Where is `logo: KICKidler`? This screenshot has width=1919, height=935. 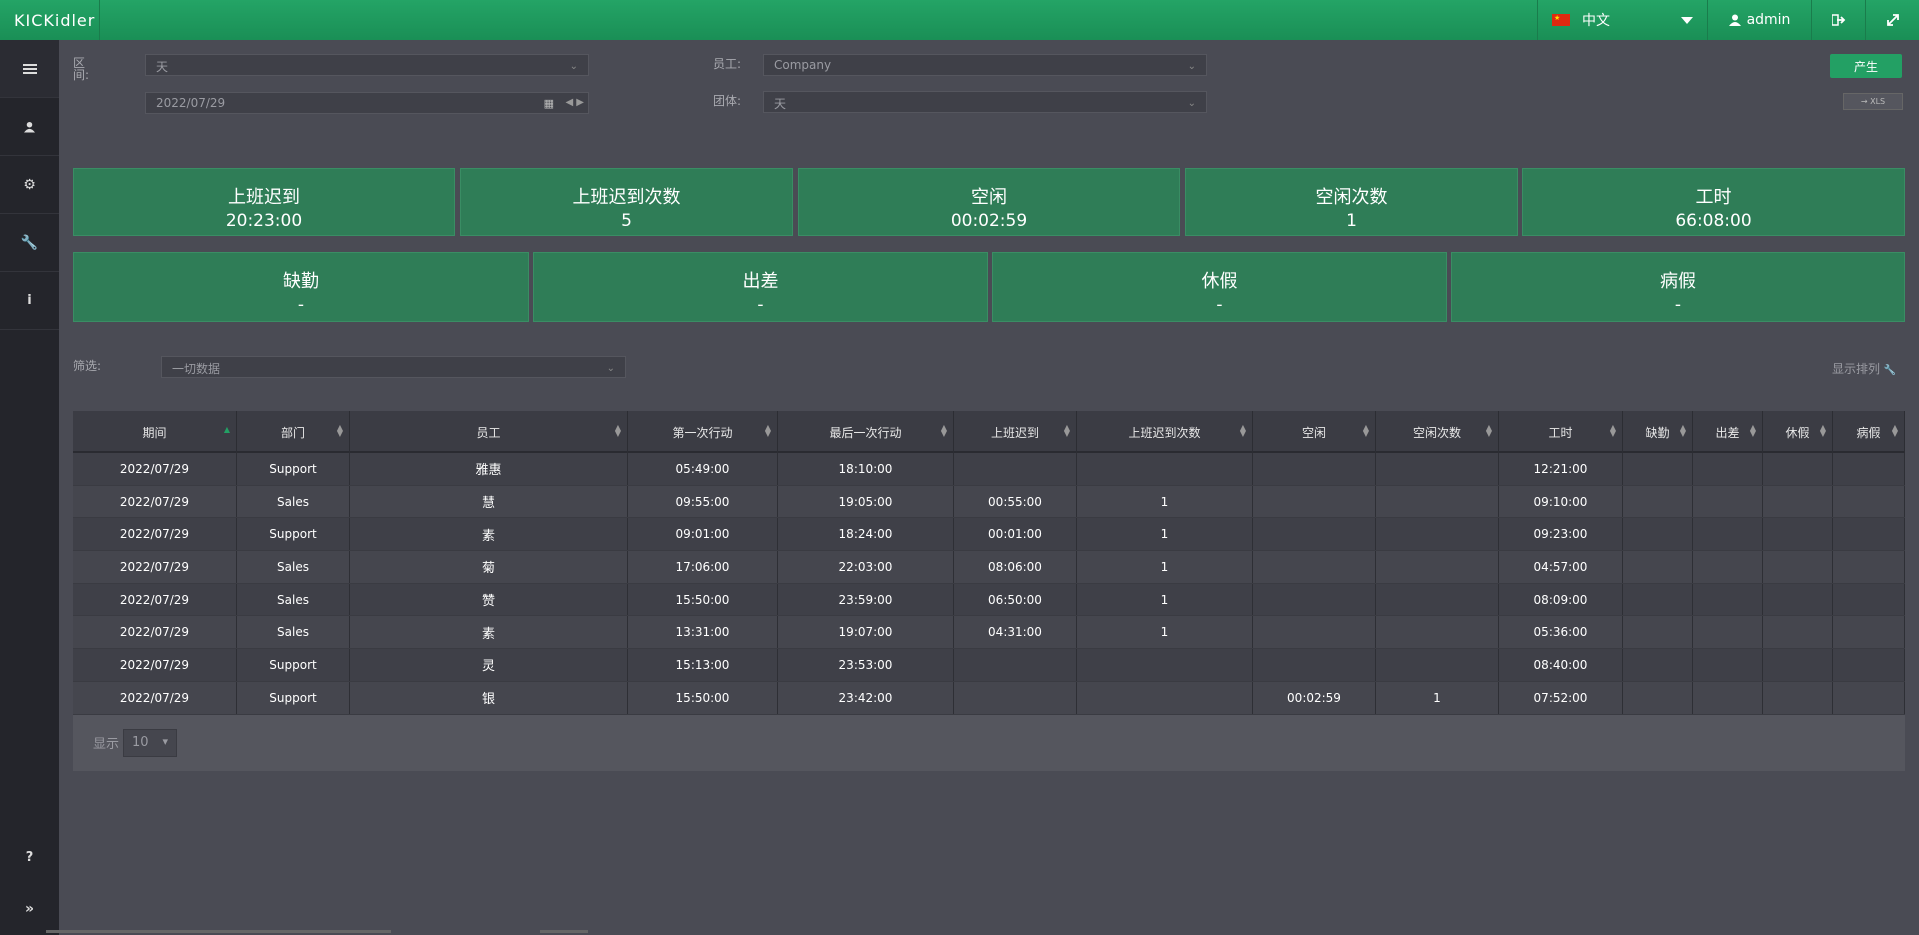
logo: KICKidler is located at coordinates (47, 20).